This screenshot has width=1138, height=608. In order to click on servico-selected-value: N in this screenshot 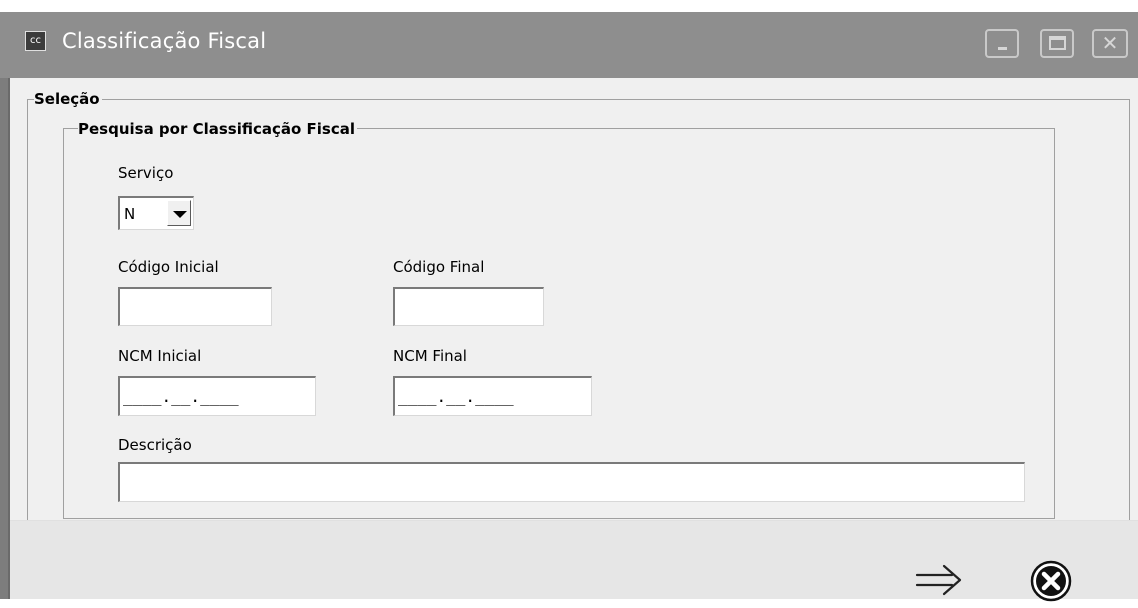, I will do `click(130, 214)`.